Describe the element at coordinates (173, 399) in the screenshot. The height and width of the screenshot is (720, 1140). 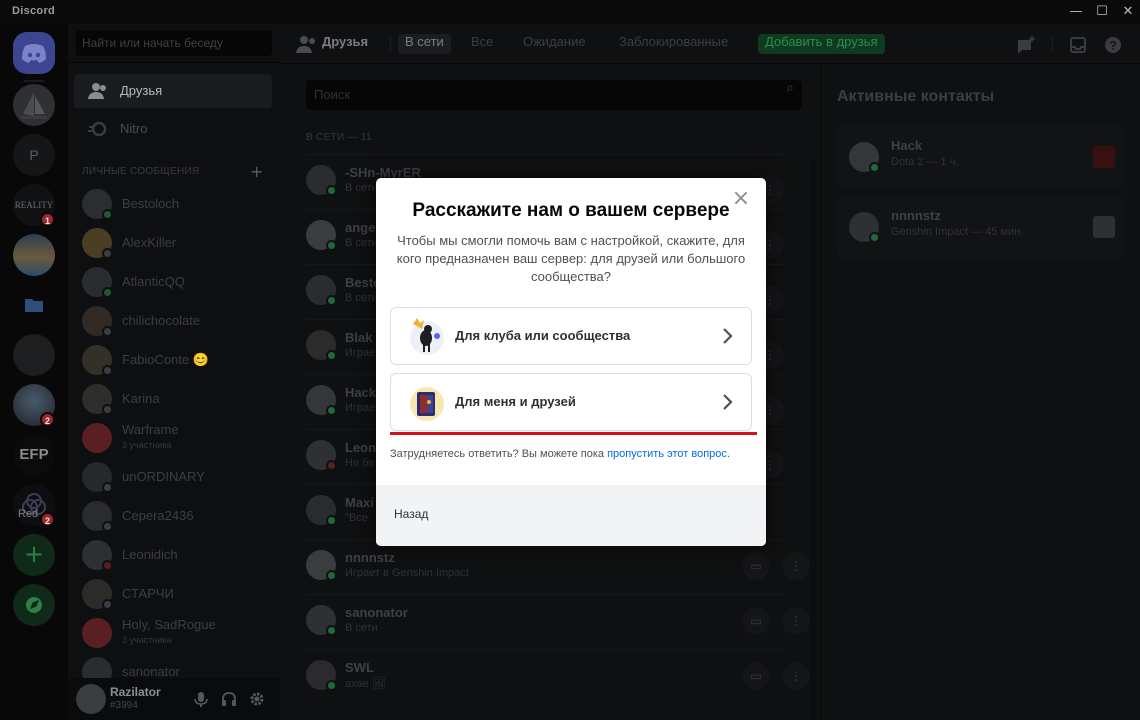
I see `dm-item: Karina` at that location.